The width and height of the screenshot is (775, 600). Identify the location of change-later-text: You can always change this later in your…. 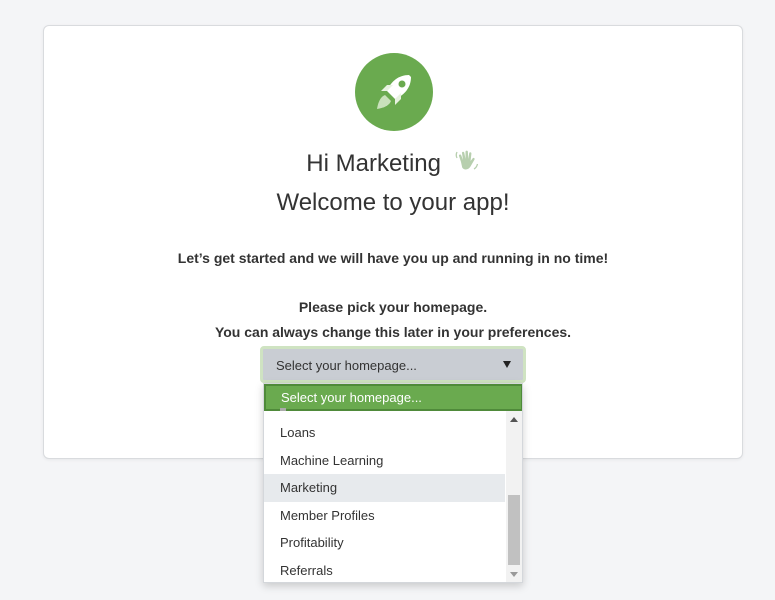
(393, 332).